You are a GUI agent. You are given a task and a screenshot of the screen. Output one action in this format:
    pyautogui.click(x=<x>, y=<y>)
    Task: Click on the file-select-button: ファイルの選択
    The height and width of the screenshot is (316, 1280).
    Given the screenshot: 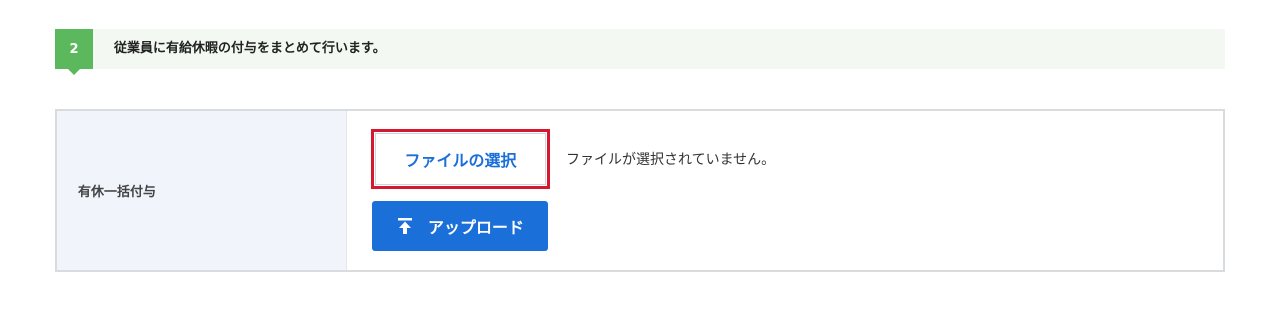 What is the action you would take?
    pyautogui.click(x=460, y=159)
    